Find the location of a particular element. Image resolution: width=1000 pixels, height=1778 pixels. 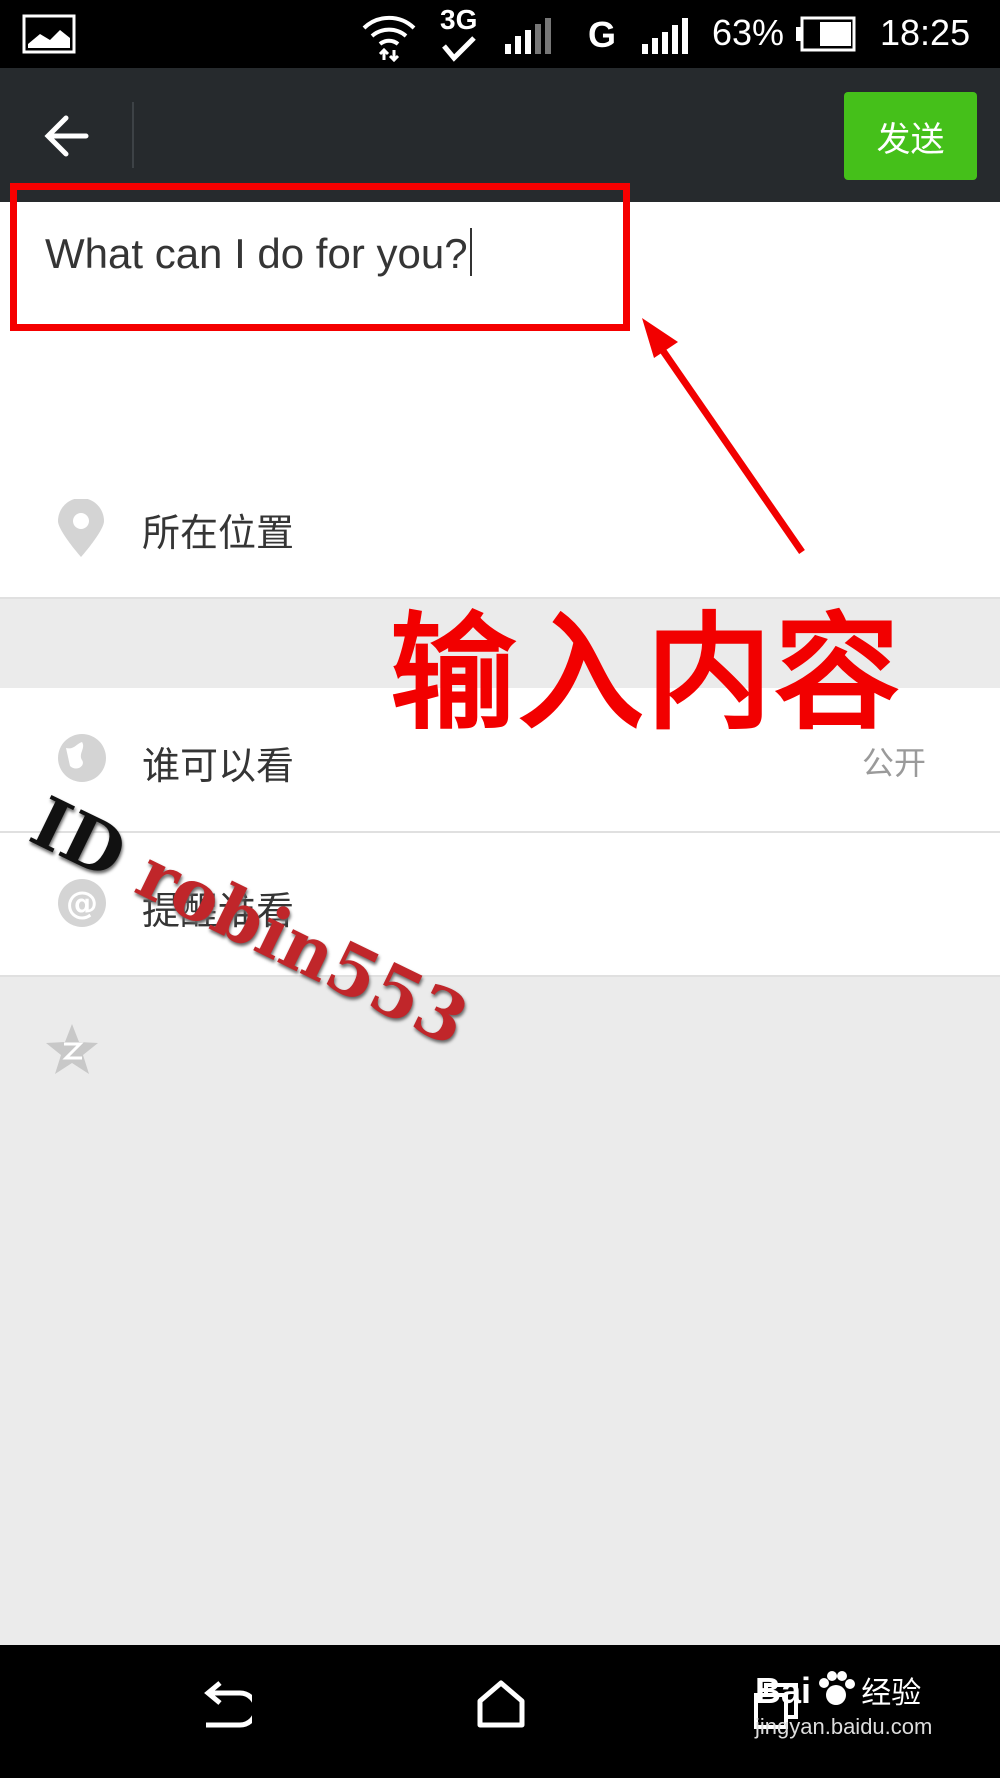

globe-icon is located at coordinates (82, 758).